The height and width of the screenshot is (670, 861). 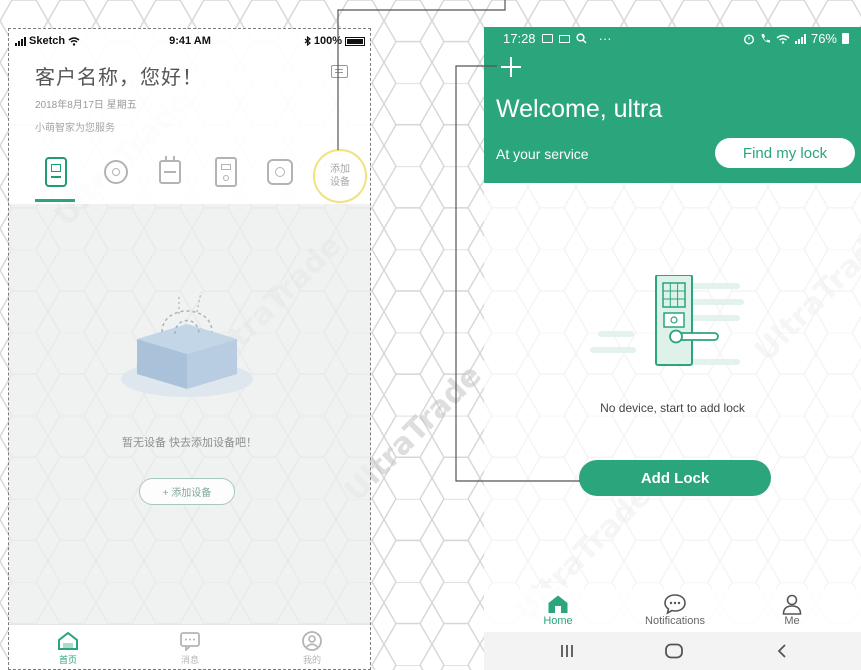 I want to click on system-home-button, so click(x=674, y=651).